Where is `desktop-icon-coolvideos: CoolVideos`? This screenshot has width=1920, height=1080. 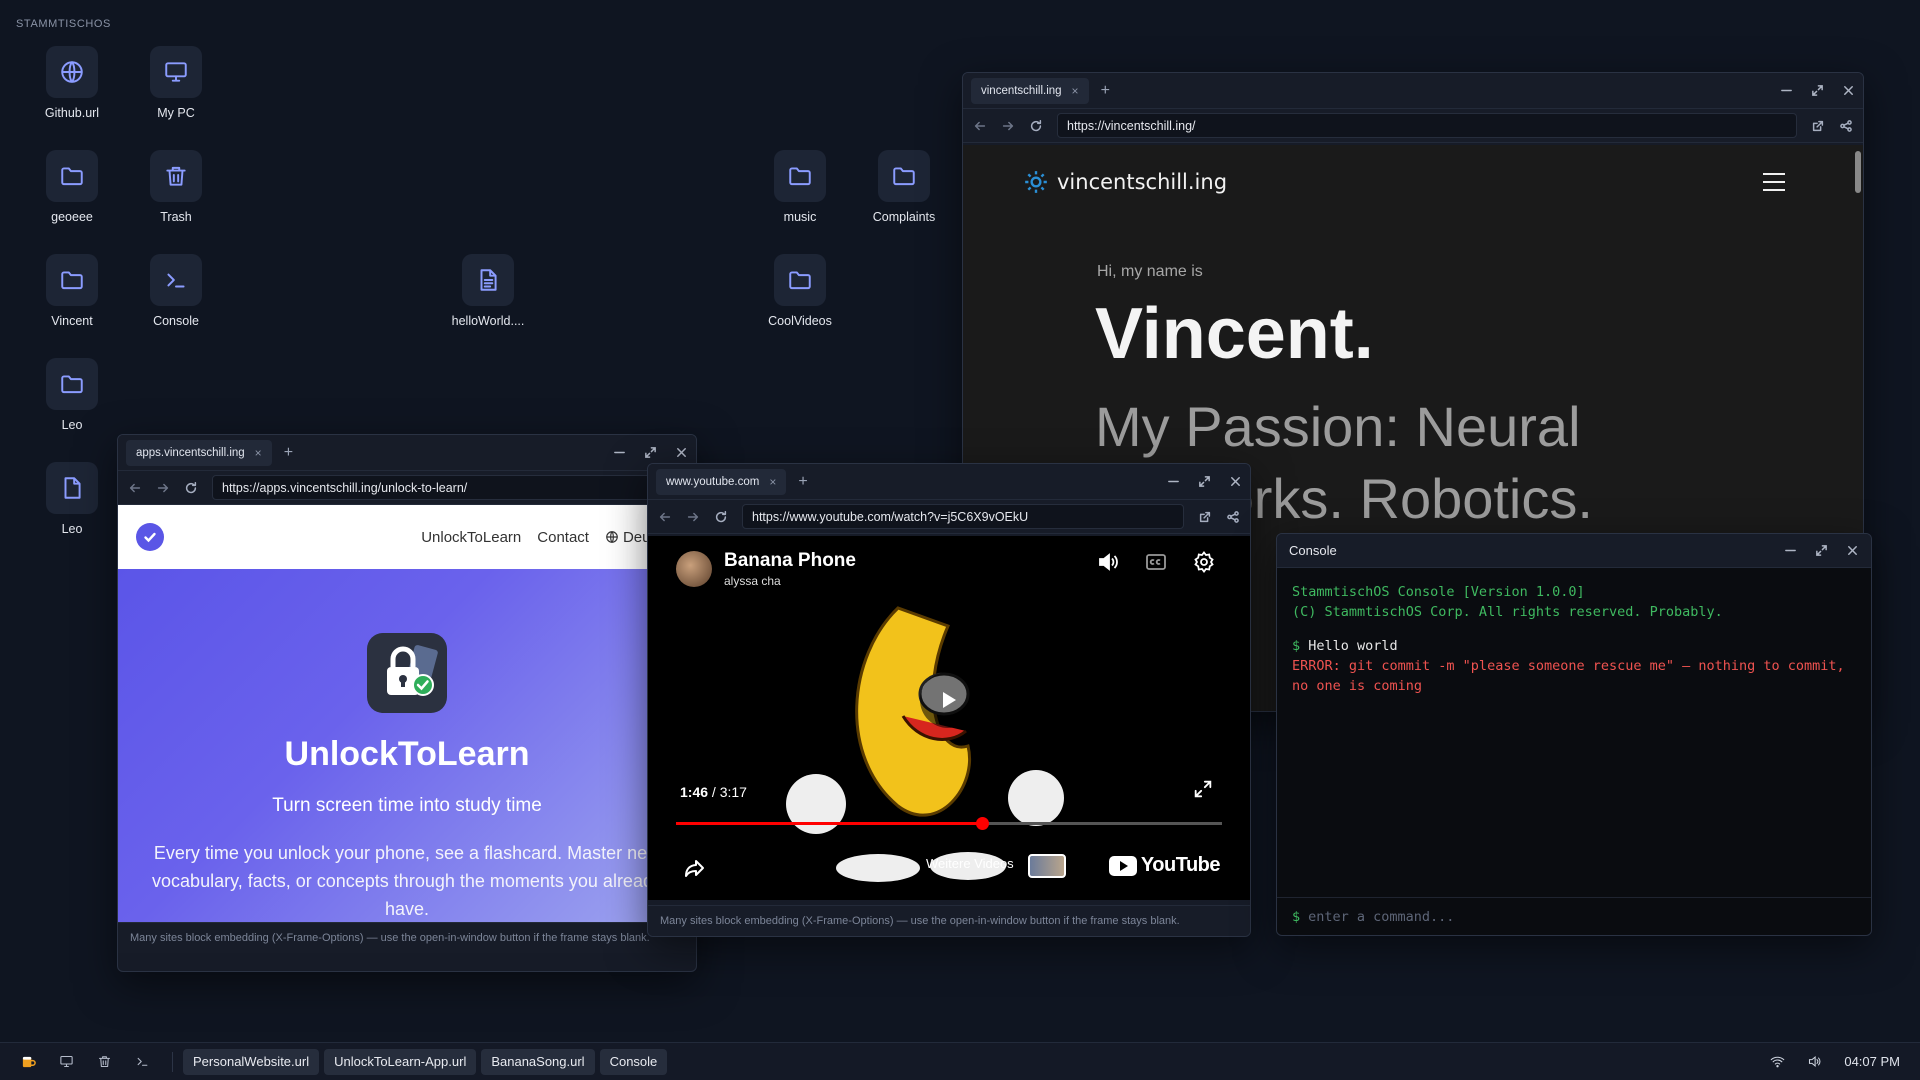 desktop-icon-coolvideos: CoolVideos is located at coordinates (800, 291).